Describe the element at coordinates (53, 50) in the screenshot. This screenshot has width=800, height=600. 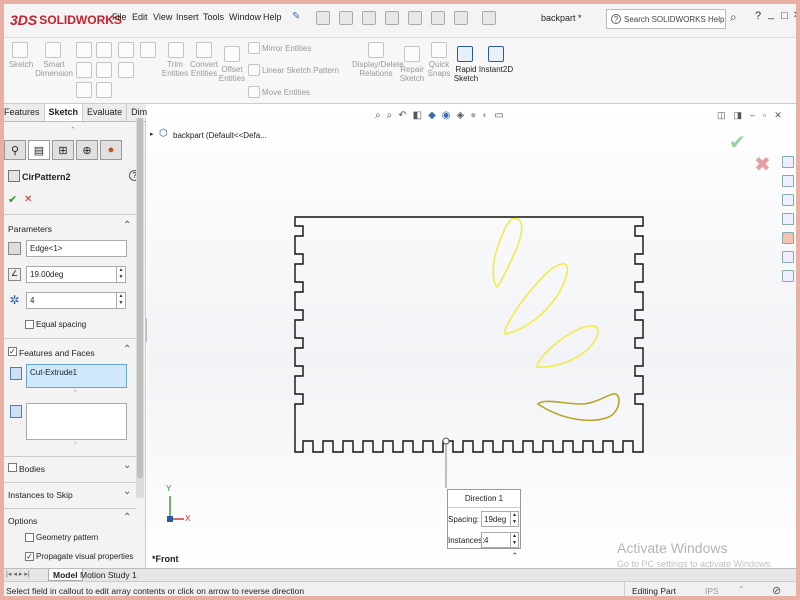
I see `smart-dimension-icon` at that location.